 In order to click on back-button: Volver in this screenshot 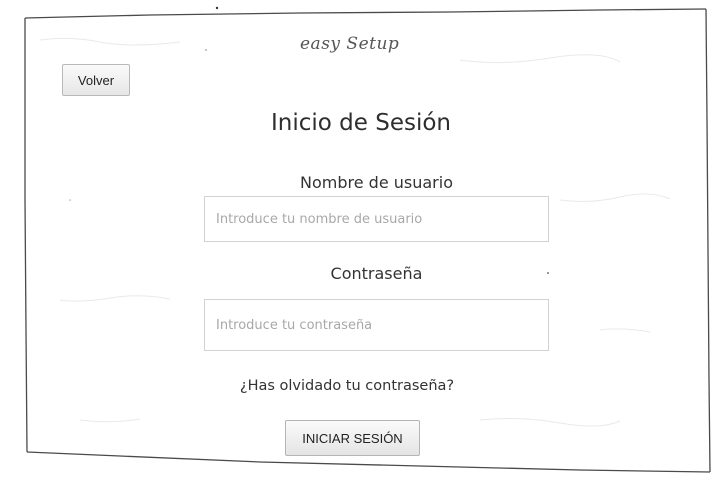, I will do `click(96, 80)`.